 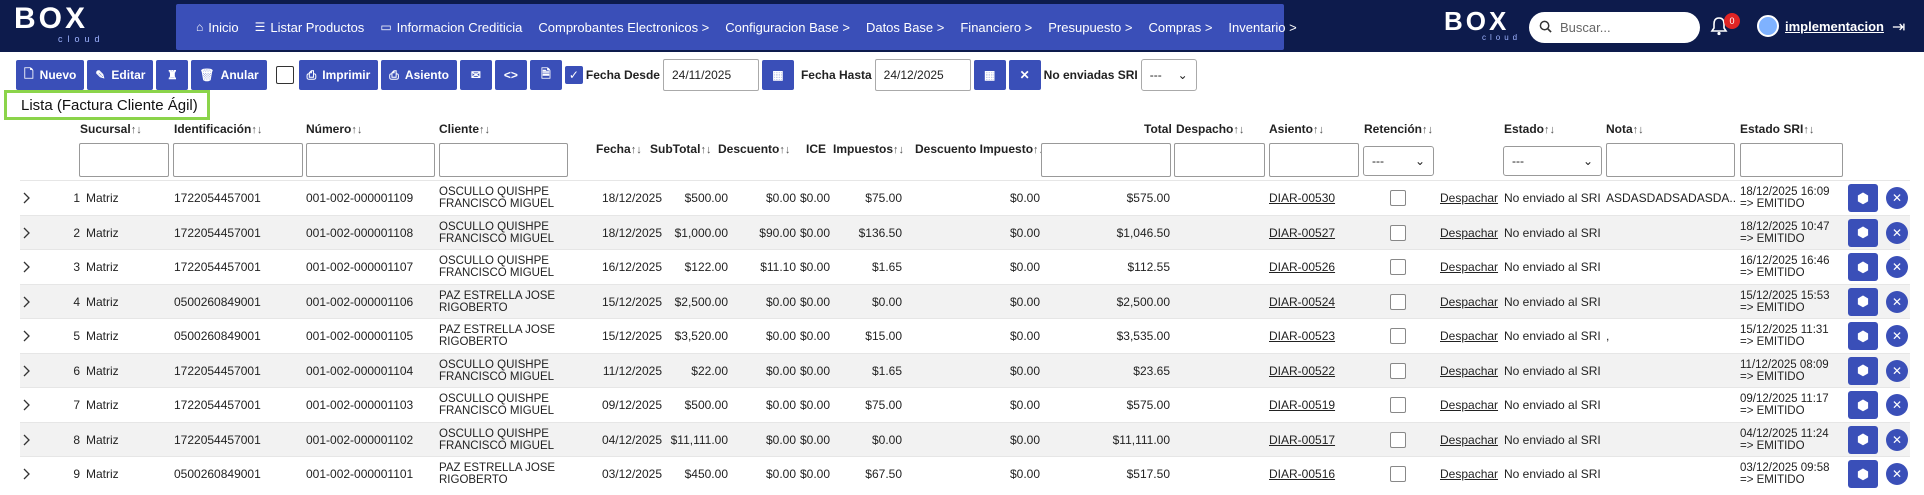 What do you see at coordinates (1302, 198) in the screenshot?
I see `asiento-link: DIAR-00530` at bounding box center [1302, 198].